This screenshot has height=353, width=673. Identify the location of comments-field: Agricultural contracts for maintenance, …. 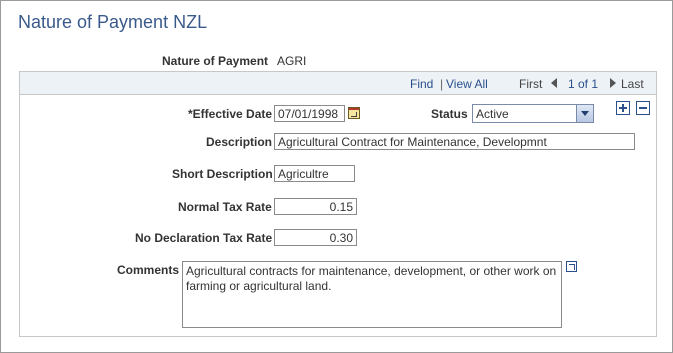
(372, 294).